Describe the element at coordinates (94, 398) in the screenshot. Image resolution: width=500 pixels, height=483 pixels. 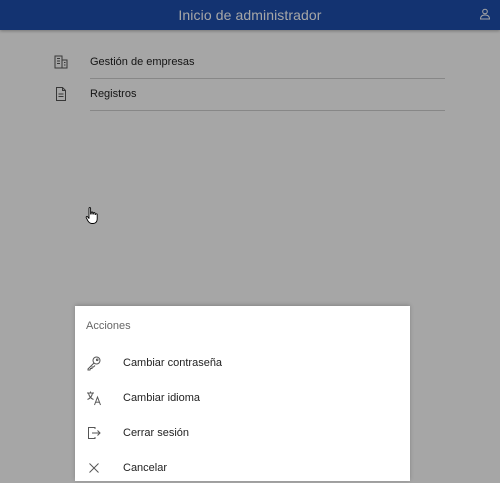
I see `translate-icon` at that location.